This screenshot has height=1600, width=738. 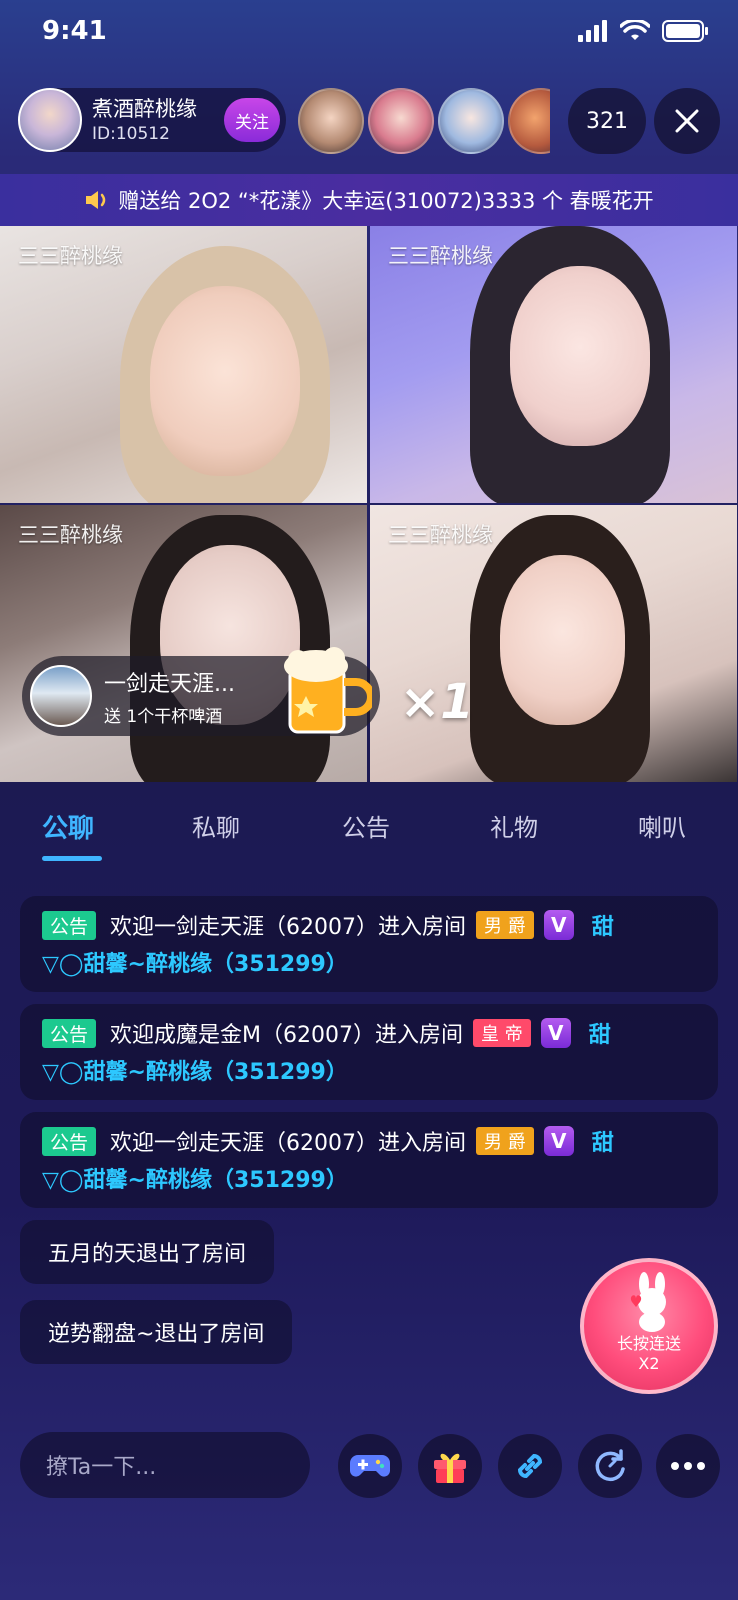 I want to click on host-card: 煮酒醉桃缘 ID:10512 关注, so click(x=152, y=120).